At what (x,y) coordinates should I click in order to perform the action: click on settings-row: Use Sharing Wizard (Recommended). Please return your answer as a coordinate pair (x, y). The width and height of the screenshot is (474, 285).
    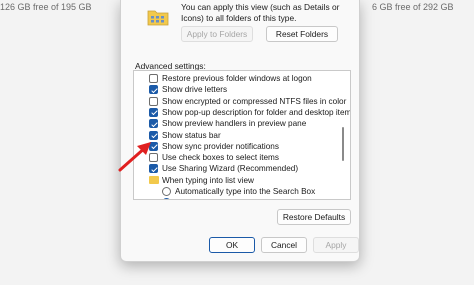
    Looking at the image, I should click on (234, 168).